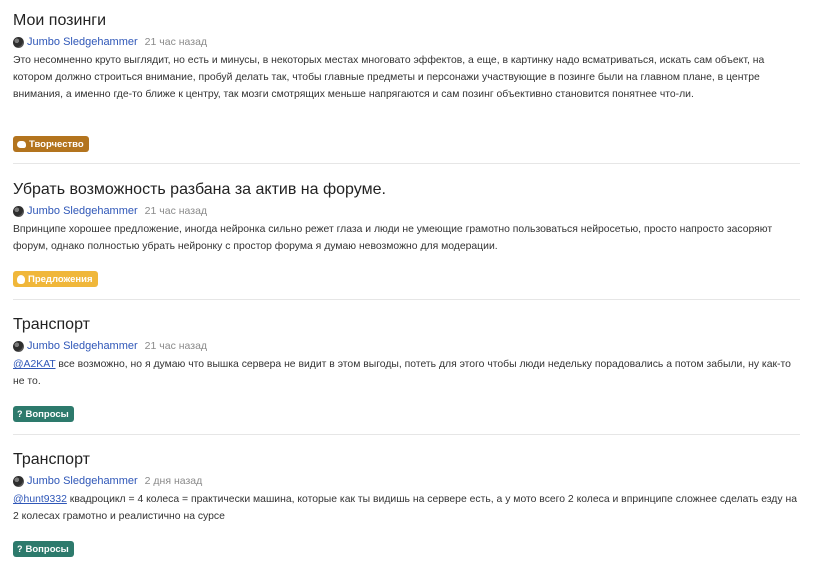 This screenshot has width=814, height=567. I want to click on post-meta: Jumbo Sledgehammer 2 дня назад, so click(406, 481).